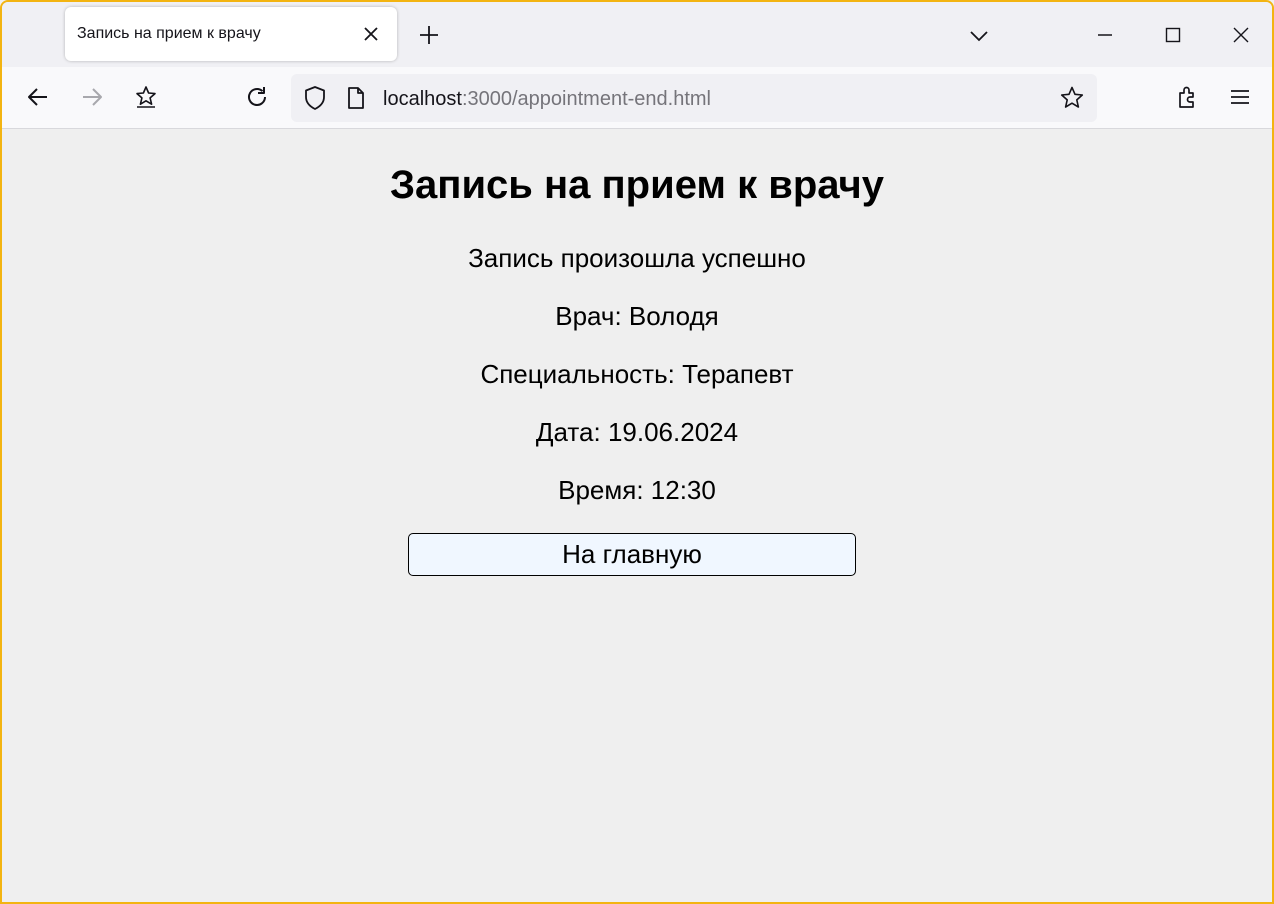 The height and width of the screenshot is (904, 1274). Describe the element at coordinates (422, 99) in the screenshot. I see `url-host: localhost` at that location.